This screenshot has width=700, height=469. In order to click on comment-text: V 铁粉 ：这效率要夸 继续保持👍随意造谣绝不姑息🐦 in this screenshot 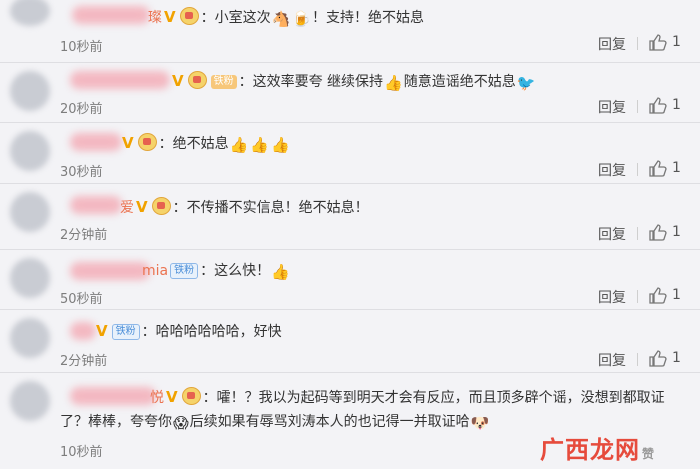, I will do `click(354, 81)`.